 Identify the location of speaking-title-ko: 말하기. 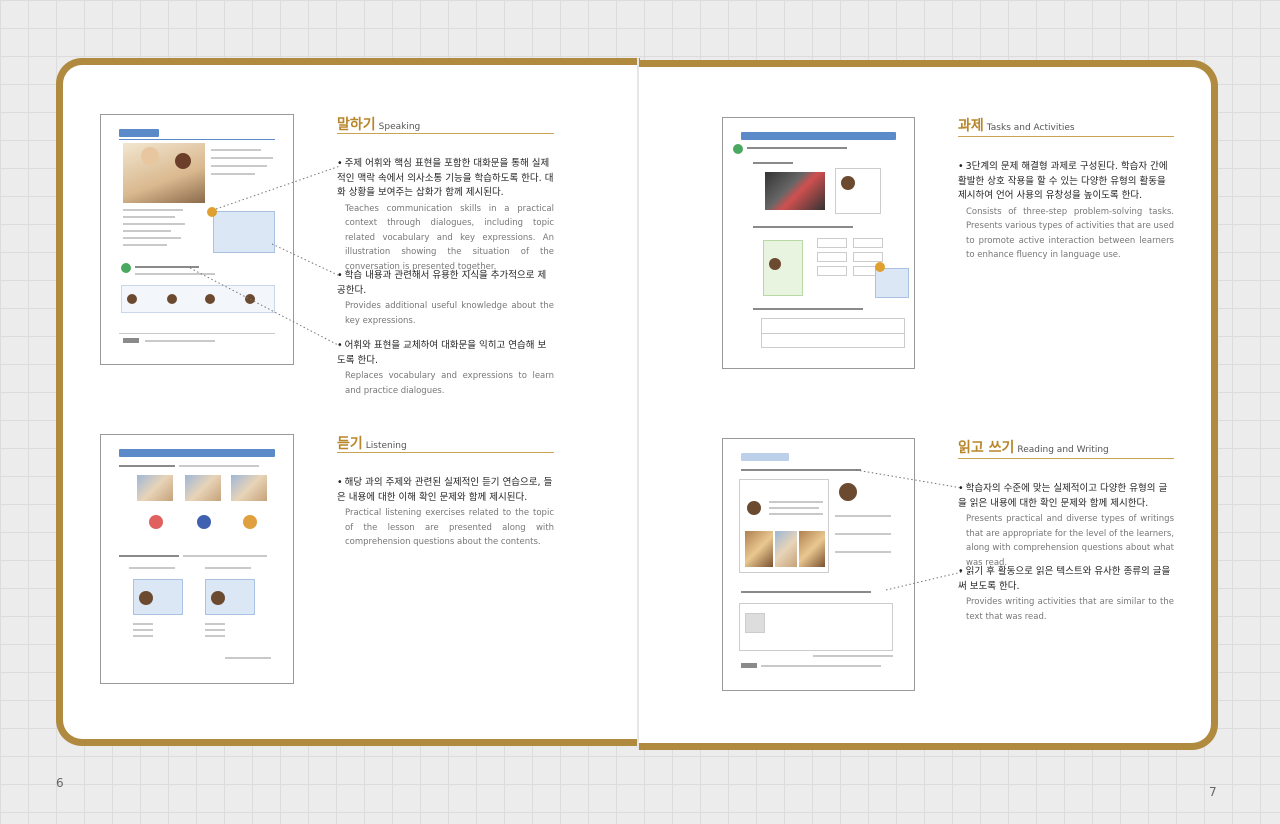
(356, 125).